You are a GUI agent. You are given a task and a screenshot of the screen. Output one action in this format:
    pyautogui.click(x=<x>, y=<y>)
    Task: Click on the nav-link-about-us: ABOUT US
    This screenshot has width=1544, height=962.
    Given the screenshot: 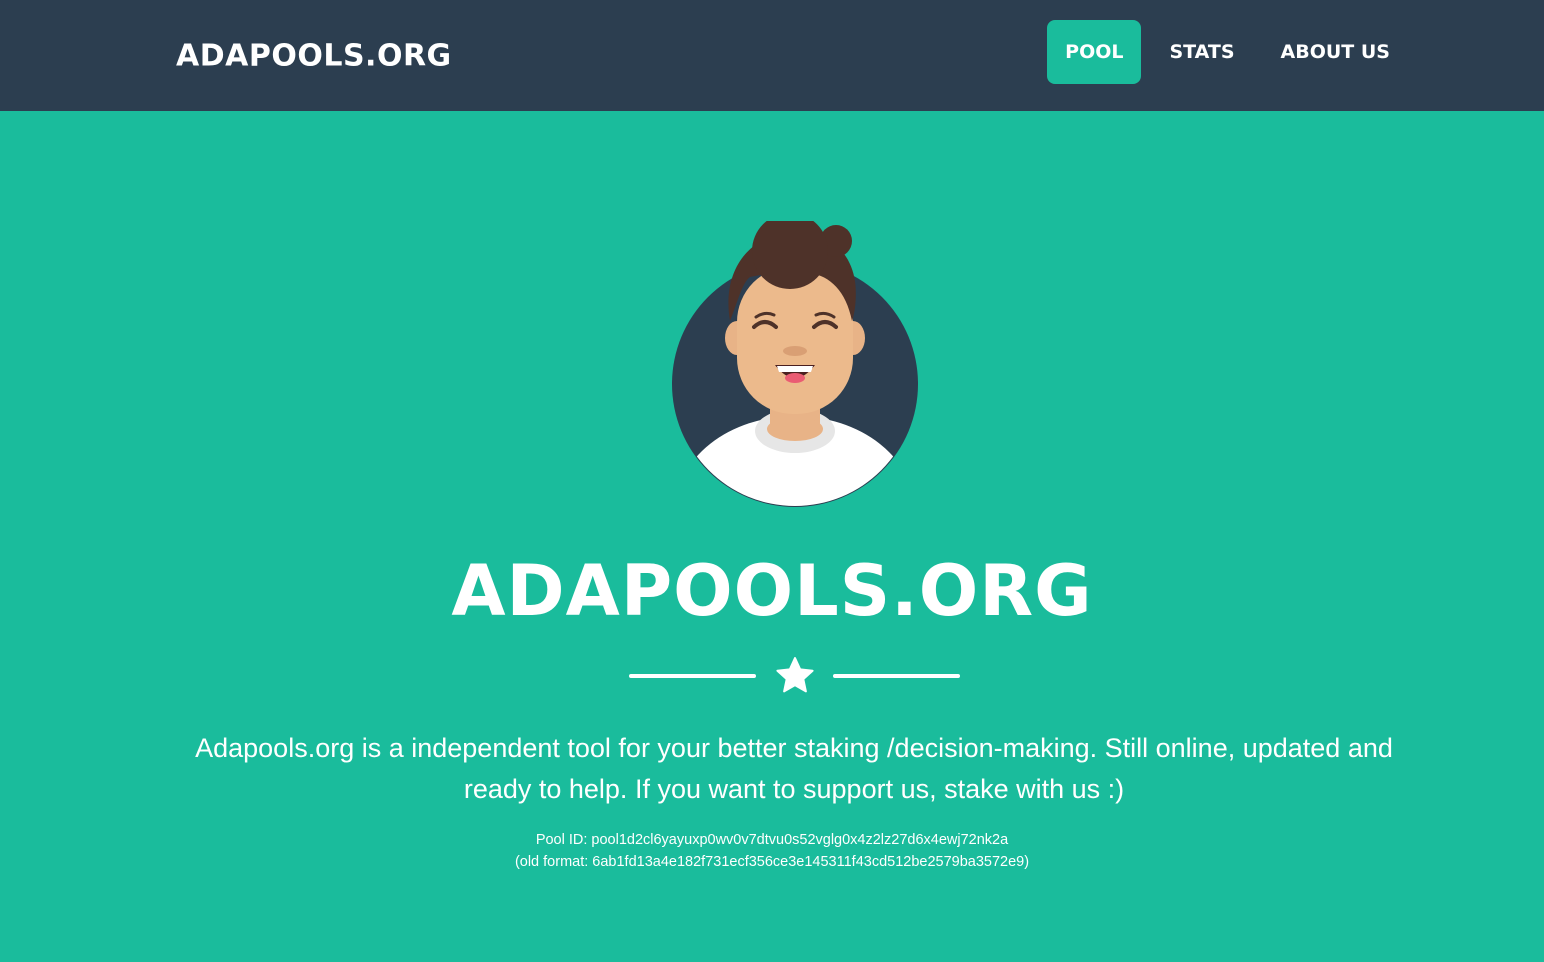 What is the action you would take?
    pyautogui.click(x=1335, y=52)
    